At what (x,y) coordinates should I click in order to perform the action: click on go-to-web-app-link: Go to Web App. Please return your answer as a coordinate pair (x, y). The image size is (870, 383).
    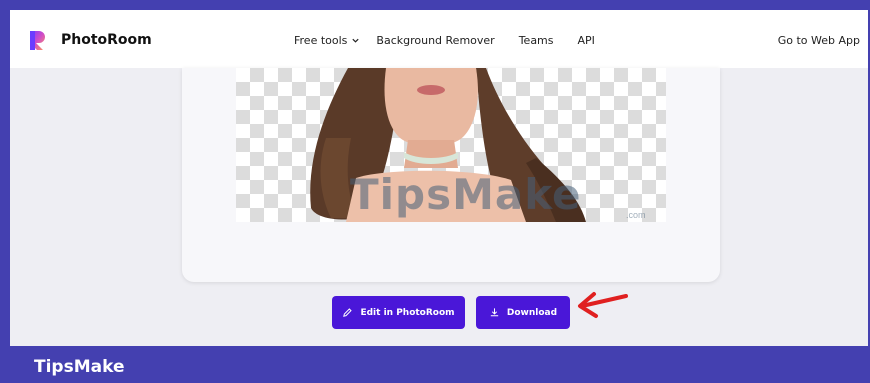
    Looking at the image, I should click on (819, 40).